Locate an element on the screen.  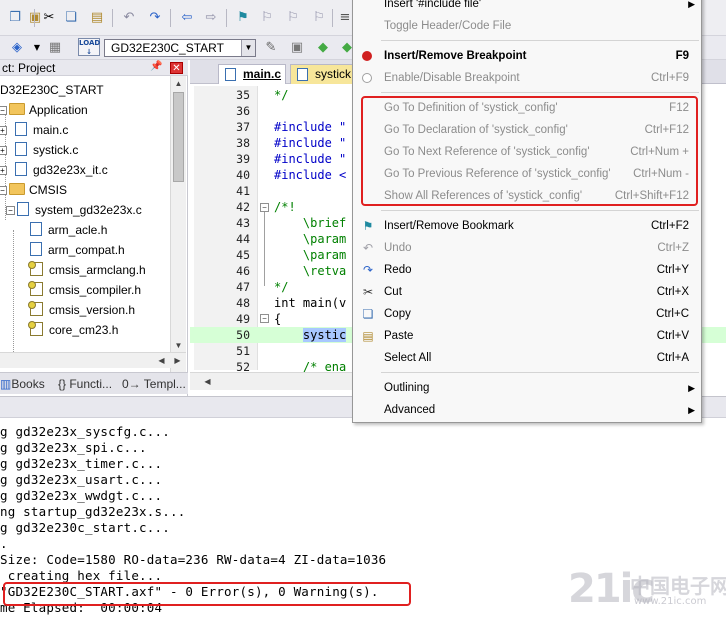
tab-main-c: main.c is located at coordinates (252, 74).